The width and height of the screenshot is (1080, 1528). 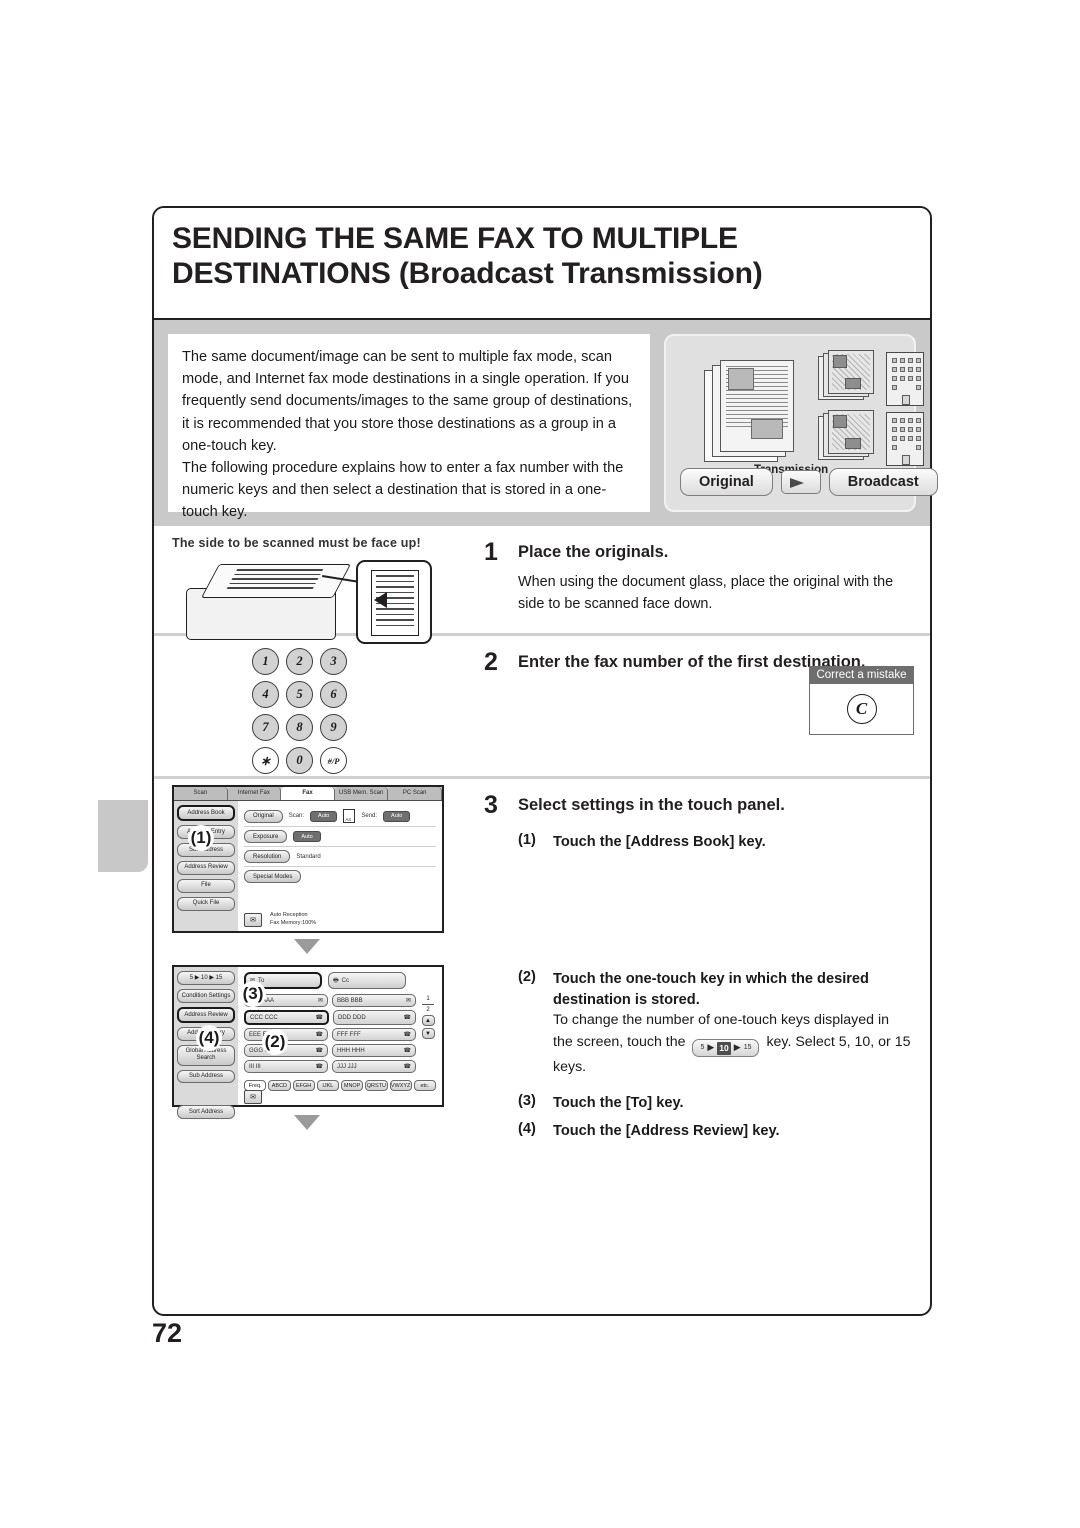 What do you see at coordinates (253, 920) in the screenshot?
I see `job-status-icon: ✉` at bounding box center [253, 920].